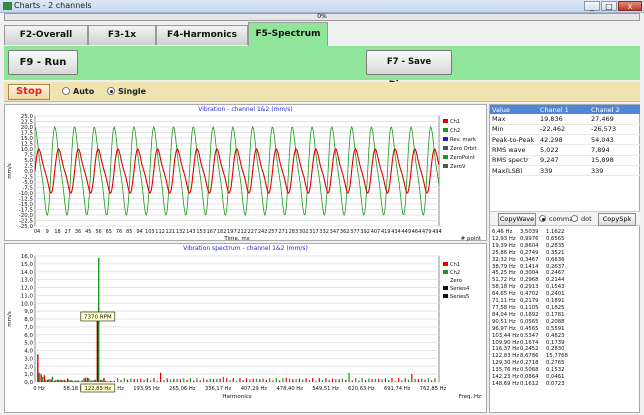  Describe the element at coordinates (556, 219) in the screenshot. I see `comma-radio: comma` at that location.